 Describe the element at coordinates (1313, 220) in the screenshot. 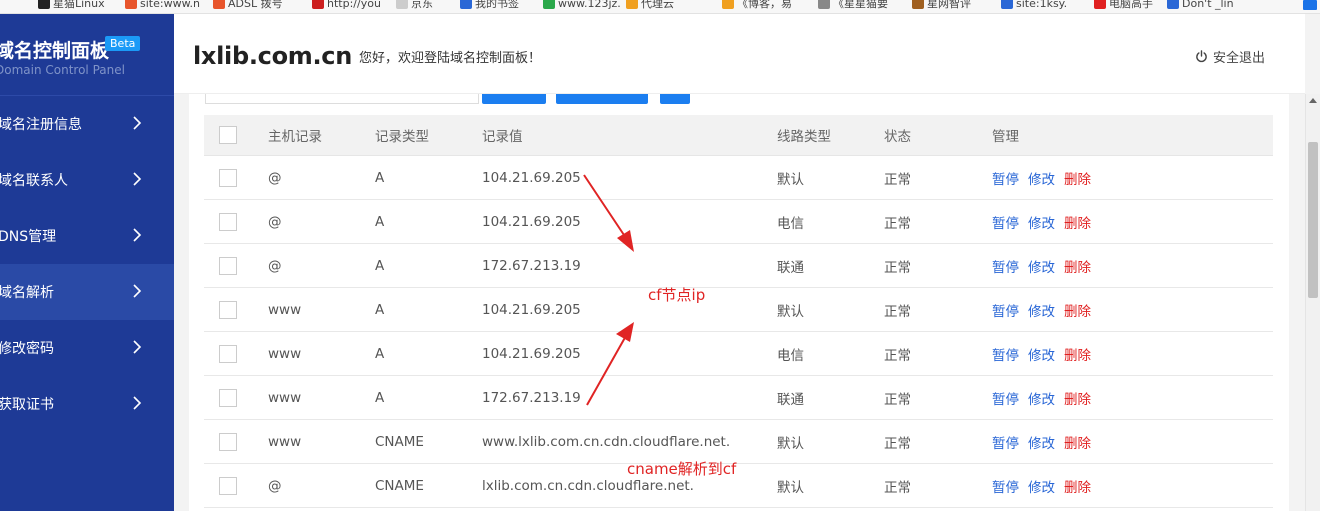

I see `scroll-thumb` at that location.